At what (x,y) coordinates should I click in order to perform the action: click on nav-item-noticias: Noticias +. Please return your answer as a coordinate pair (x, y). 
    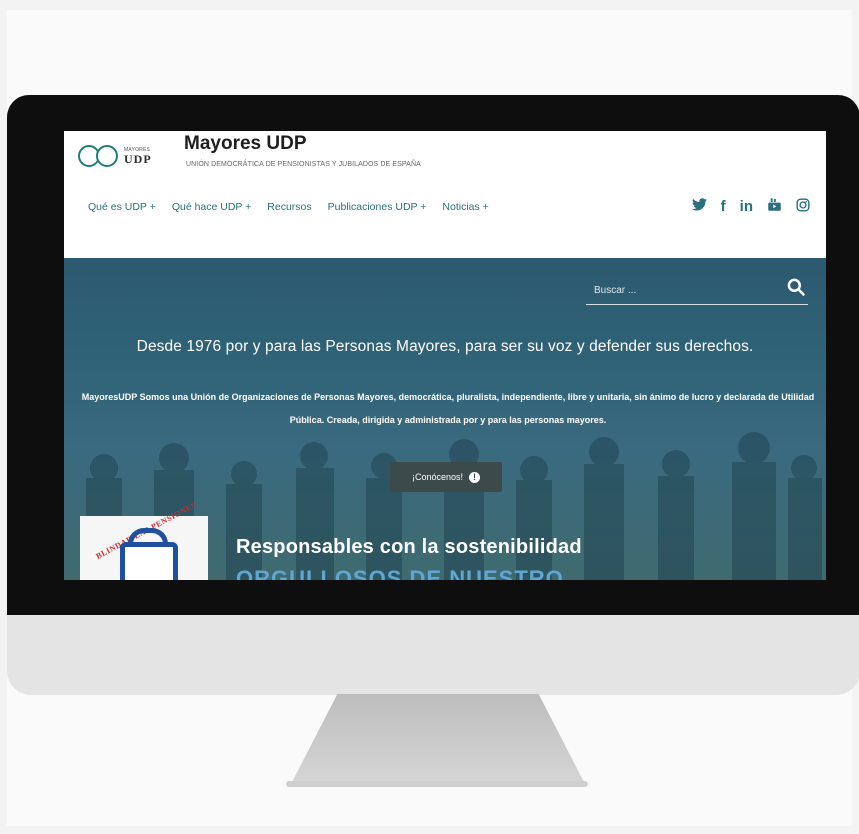
    Looking at the image, I should click on (465, 207).